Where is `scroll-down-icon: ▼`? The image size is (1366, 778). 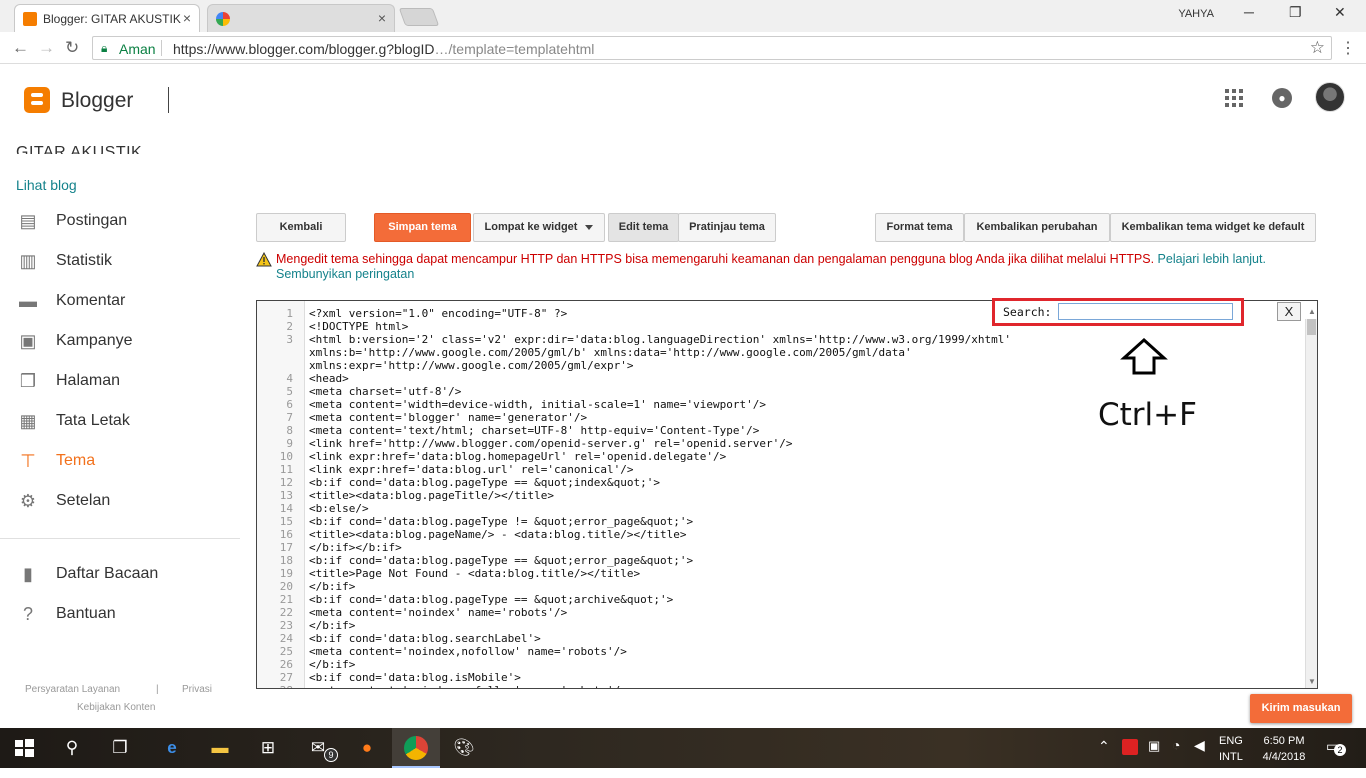 scroll-down-icon: ▼ is located at coordinates (1312, 681).